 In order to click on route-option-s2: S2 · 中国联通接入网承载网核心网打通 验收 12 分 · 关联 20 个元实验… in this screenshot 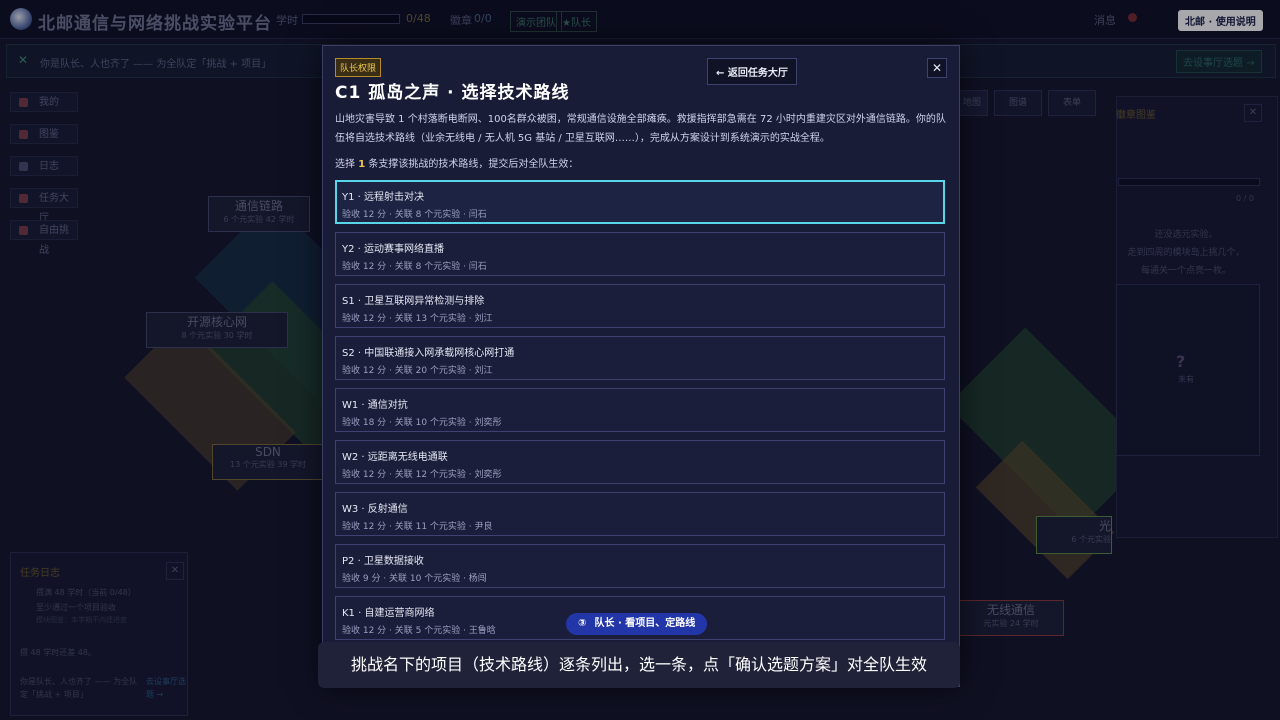, I will do `click(640, 358)`.